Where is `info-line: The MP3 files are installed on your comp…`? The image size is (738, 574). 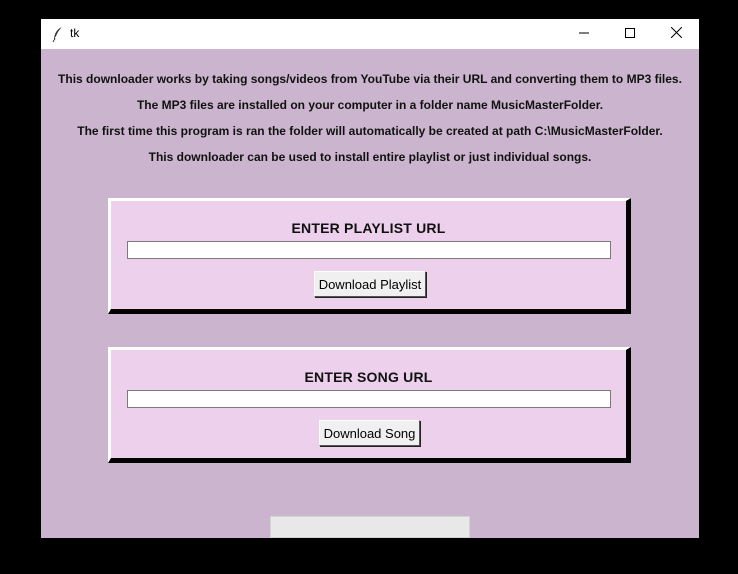
info-line: The MP3 files are installed on your comp… is located at coordinates (370, 105).